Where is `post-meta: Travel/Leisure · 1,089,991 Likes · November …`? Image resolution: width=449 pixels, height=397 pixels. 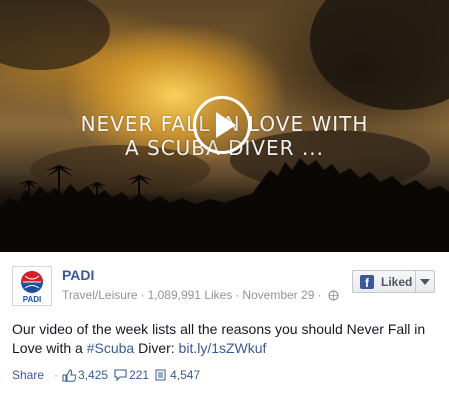
post-meta: Travel/Leisure · 1,089,991 Likes · November … is located at coordinates (200, 295).